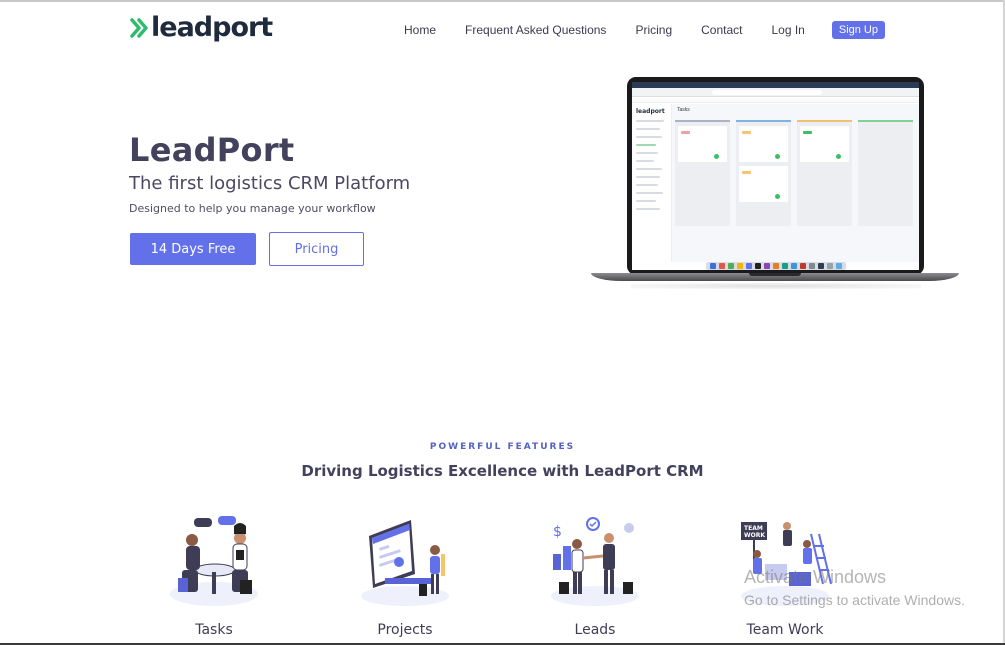  What do you see at coordinates (212, 27) in the screenshot?
I see `brand-name: leadport` at bounding box center [212, 27].